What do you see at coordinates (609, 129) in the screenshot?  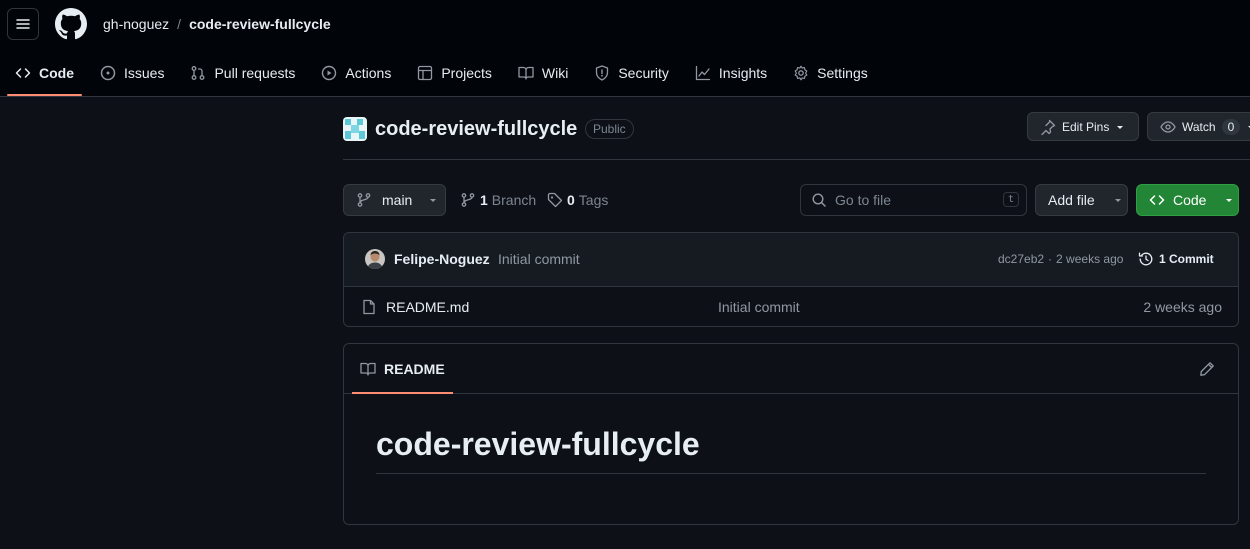 I see `visibility-badge: Public` at bounding box center [609, 129].